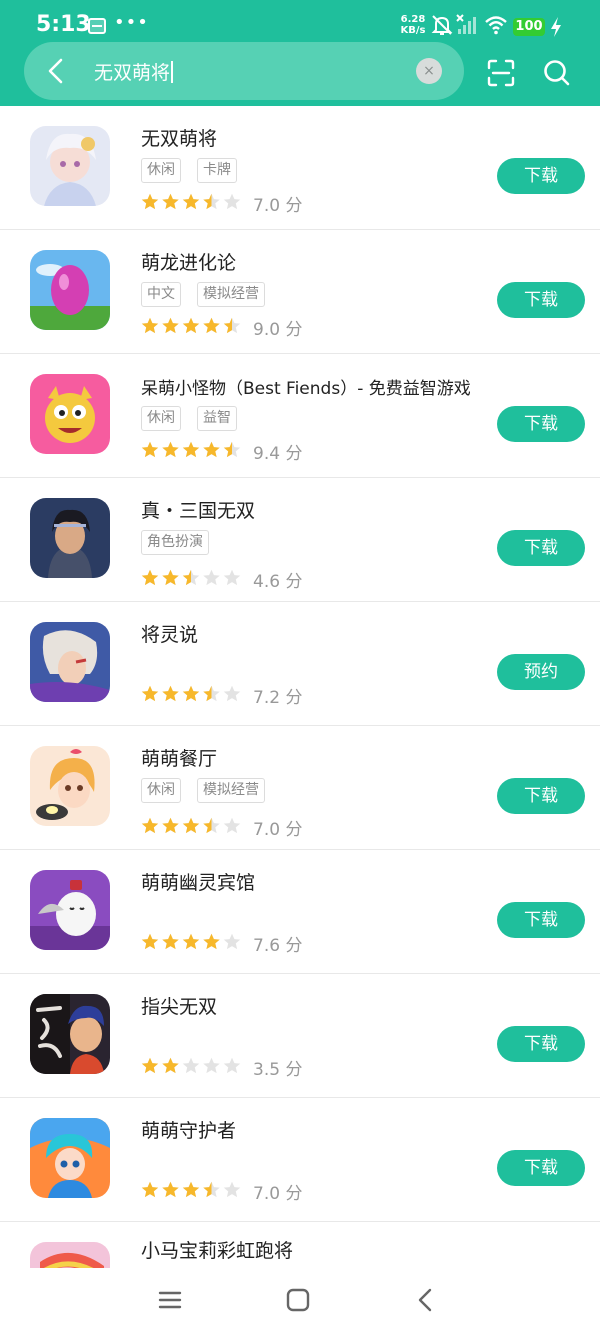 The height and width of the screenshot is (1333, 600). Describe the element at coordinates (170, 1300) in the screenshot. I see `menu-icon` at that location.